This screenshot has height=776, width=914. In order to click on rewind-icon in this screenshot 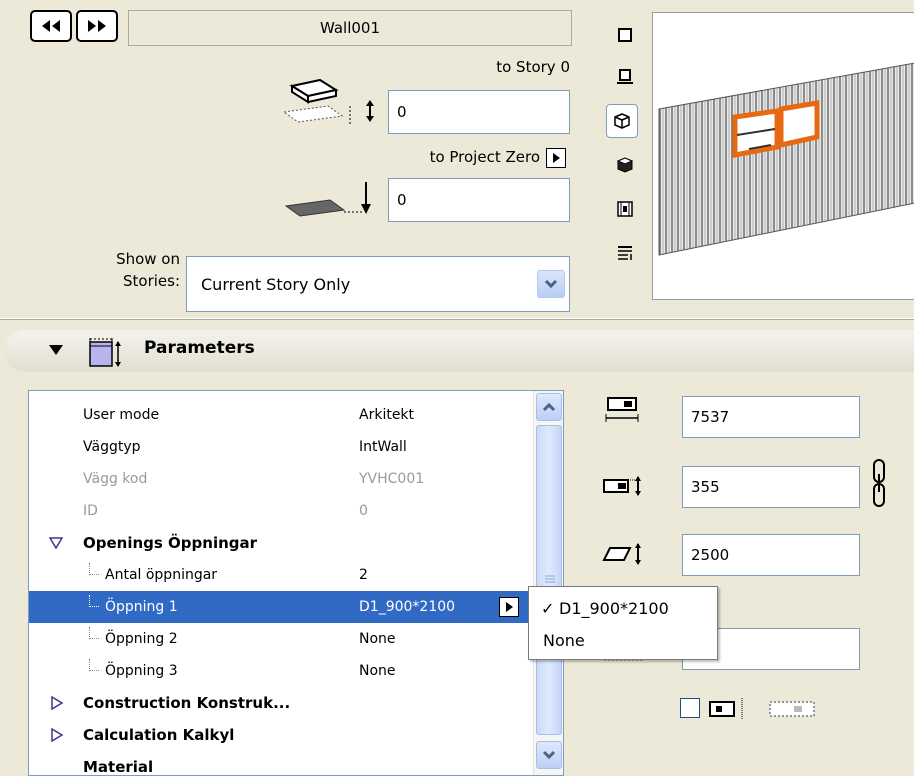, I will do `click(51, 26)`.